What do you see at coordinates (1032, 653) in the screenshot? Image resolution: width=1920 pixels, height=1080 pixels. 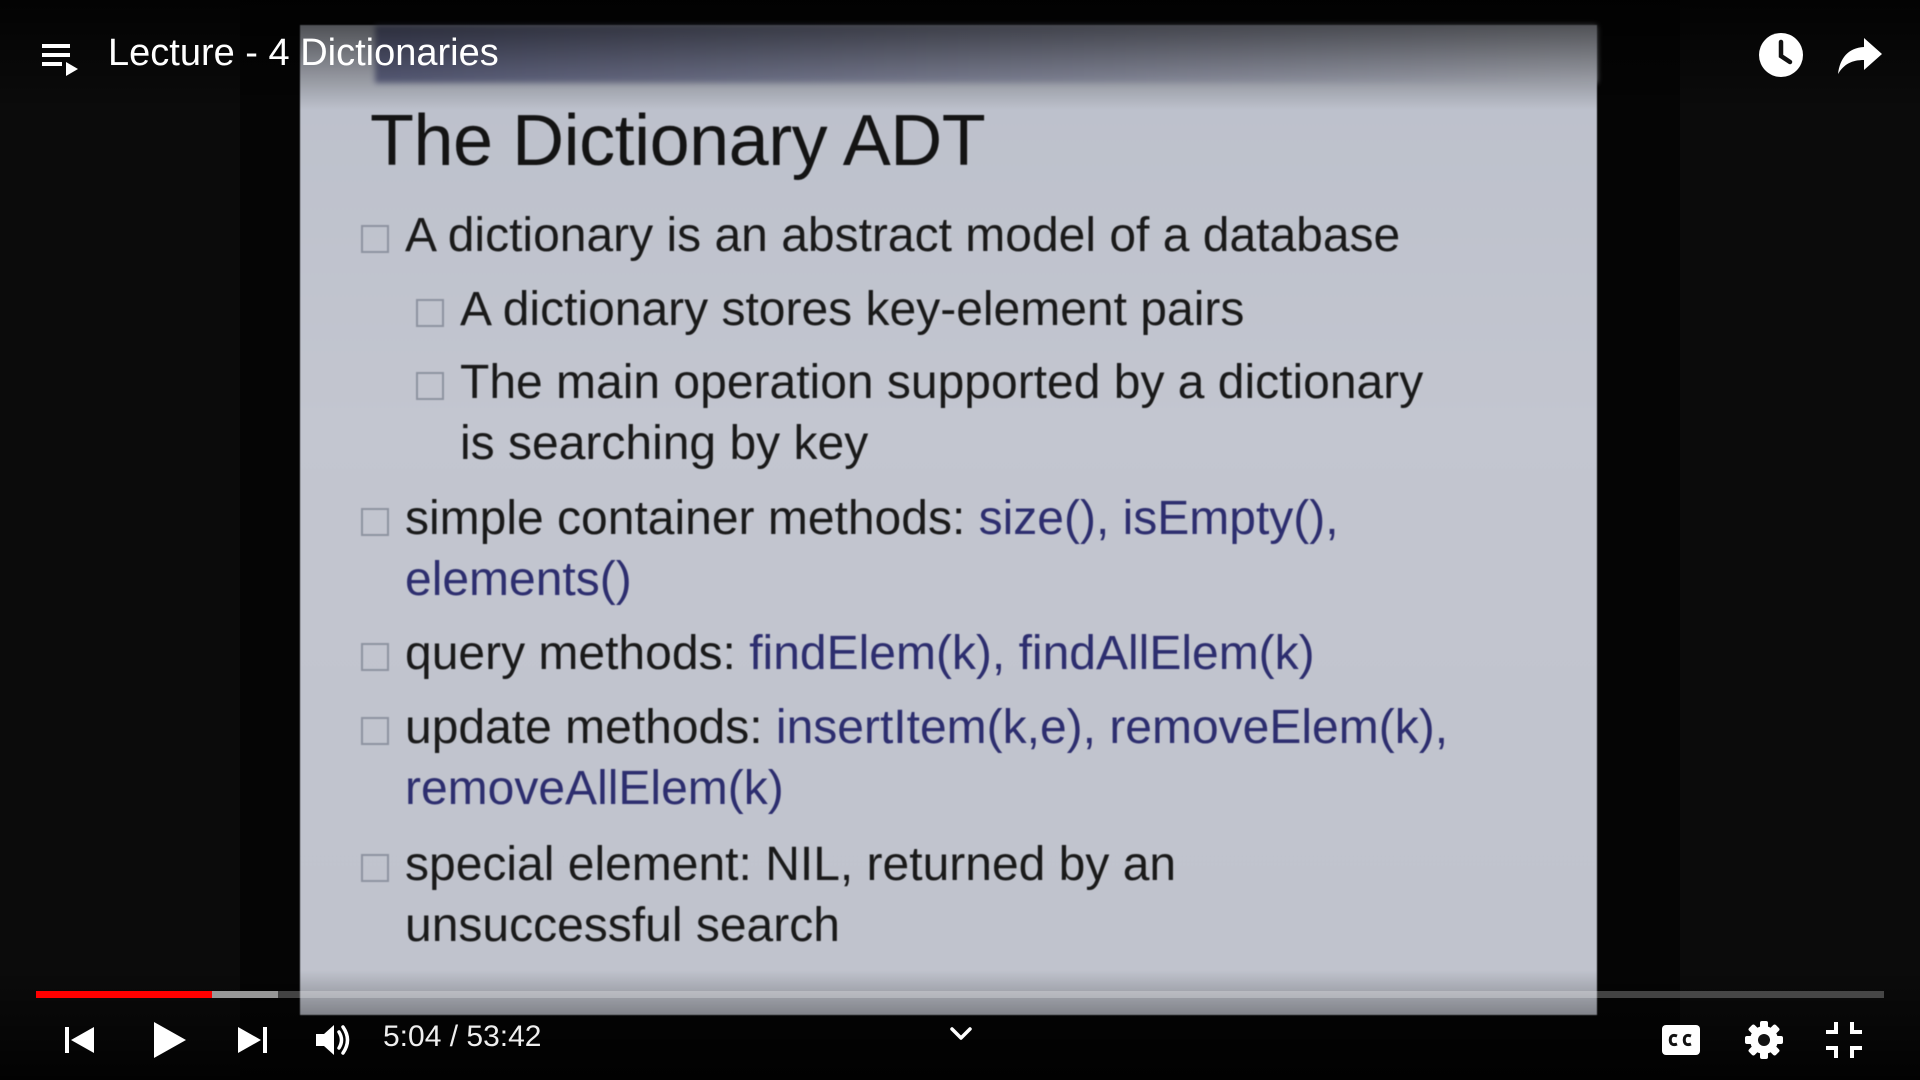 I see `bullet-methods: findElem(k), findAllElem(k)` at bounding box center [1032, 653].